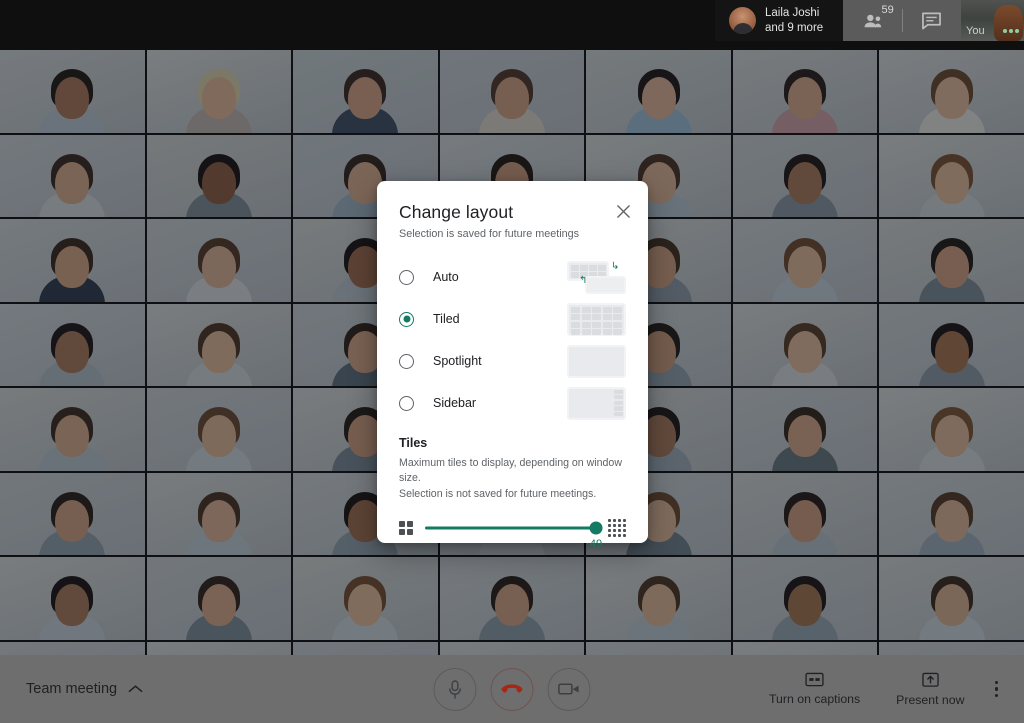 The image size is (1024, 723). I want to click on radio-auto, so click(406, 277).